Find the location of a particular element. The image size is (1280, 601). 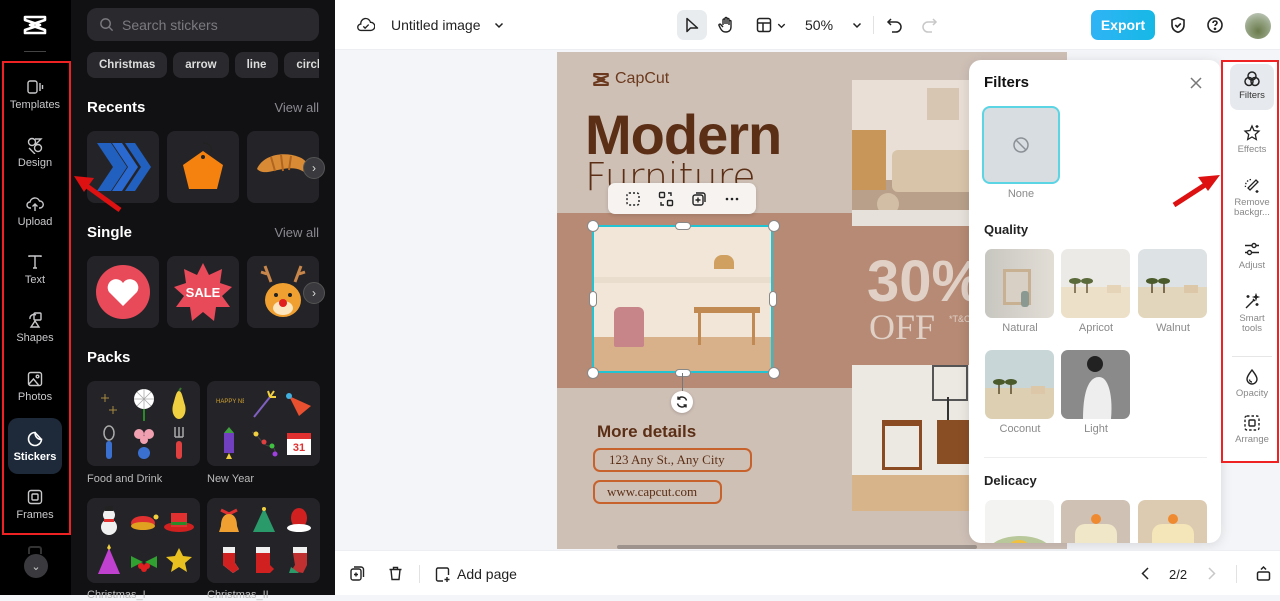

filter-coconut is located at coordinates (1019, 384).